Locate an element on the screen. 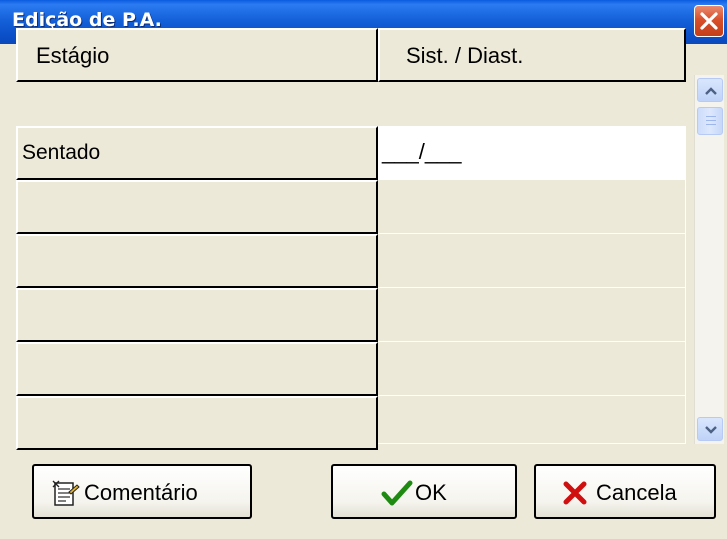 The width and height of the screenshot is (727, 539). close-icon is located at coordinates (709, 21).